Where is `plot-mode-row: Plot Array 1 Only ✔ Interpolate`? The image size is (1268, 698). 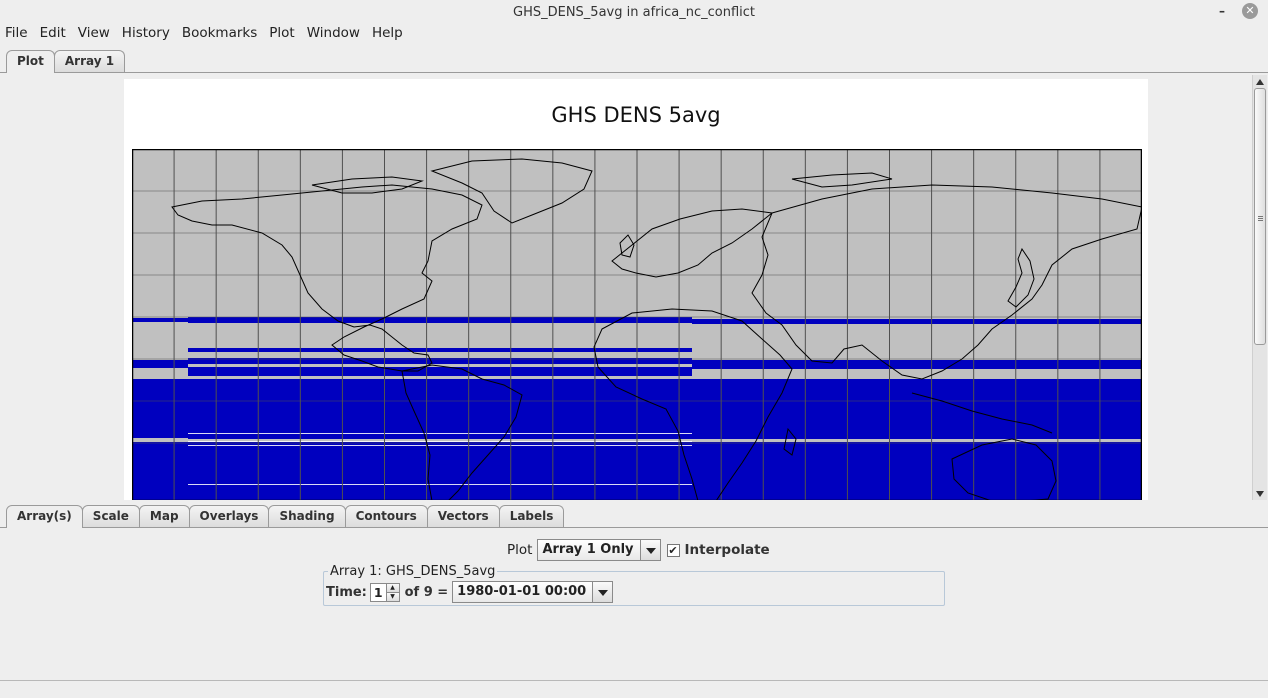 plot-mode-row: Plot Array 1 Only ✔ Interpolate is located at coordinates (638, 550).